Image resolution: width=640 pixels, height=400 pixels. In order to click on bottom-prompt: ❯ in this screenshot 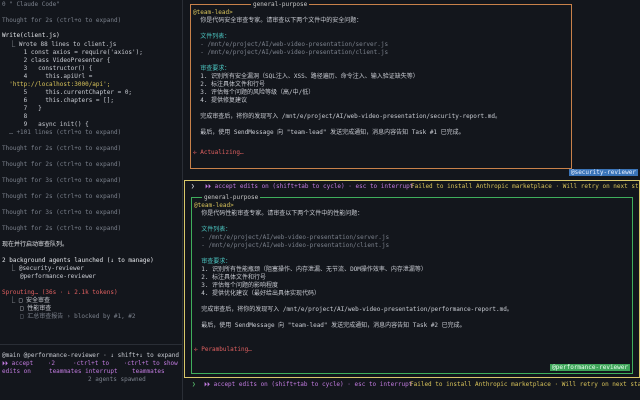, I will do `click(194, 385)`.